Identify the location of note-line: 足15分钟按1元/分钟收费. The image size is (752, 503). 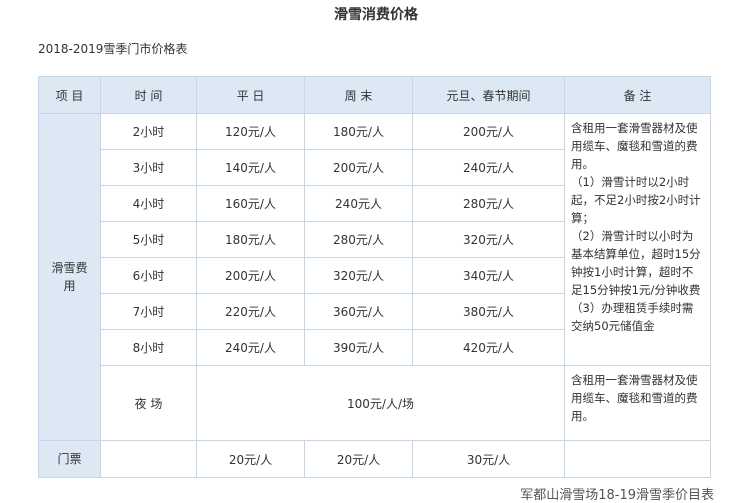
(636, 290).